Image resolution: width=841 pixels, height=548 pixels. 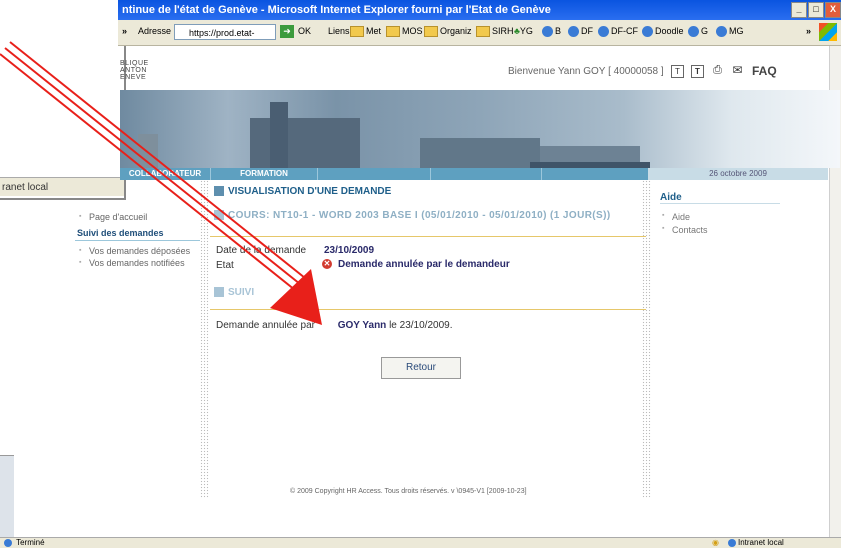 What do you see at coordinates (310, 191) in the screenshot?
I see `page-title-text: VISUALISATION D'UNE DEMANDE` at bounding box center [310, 191].